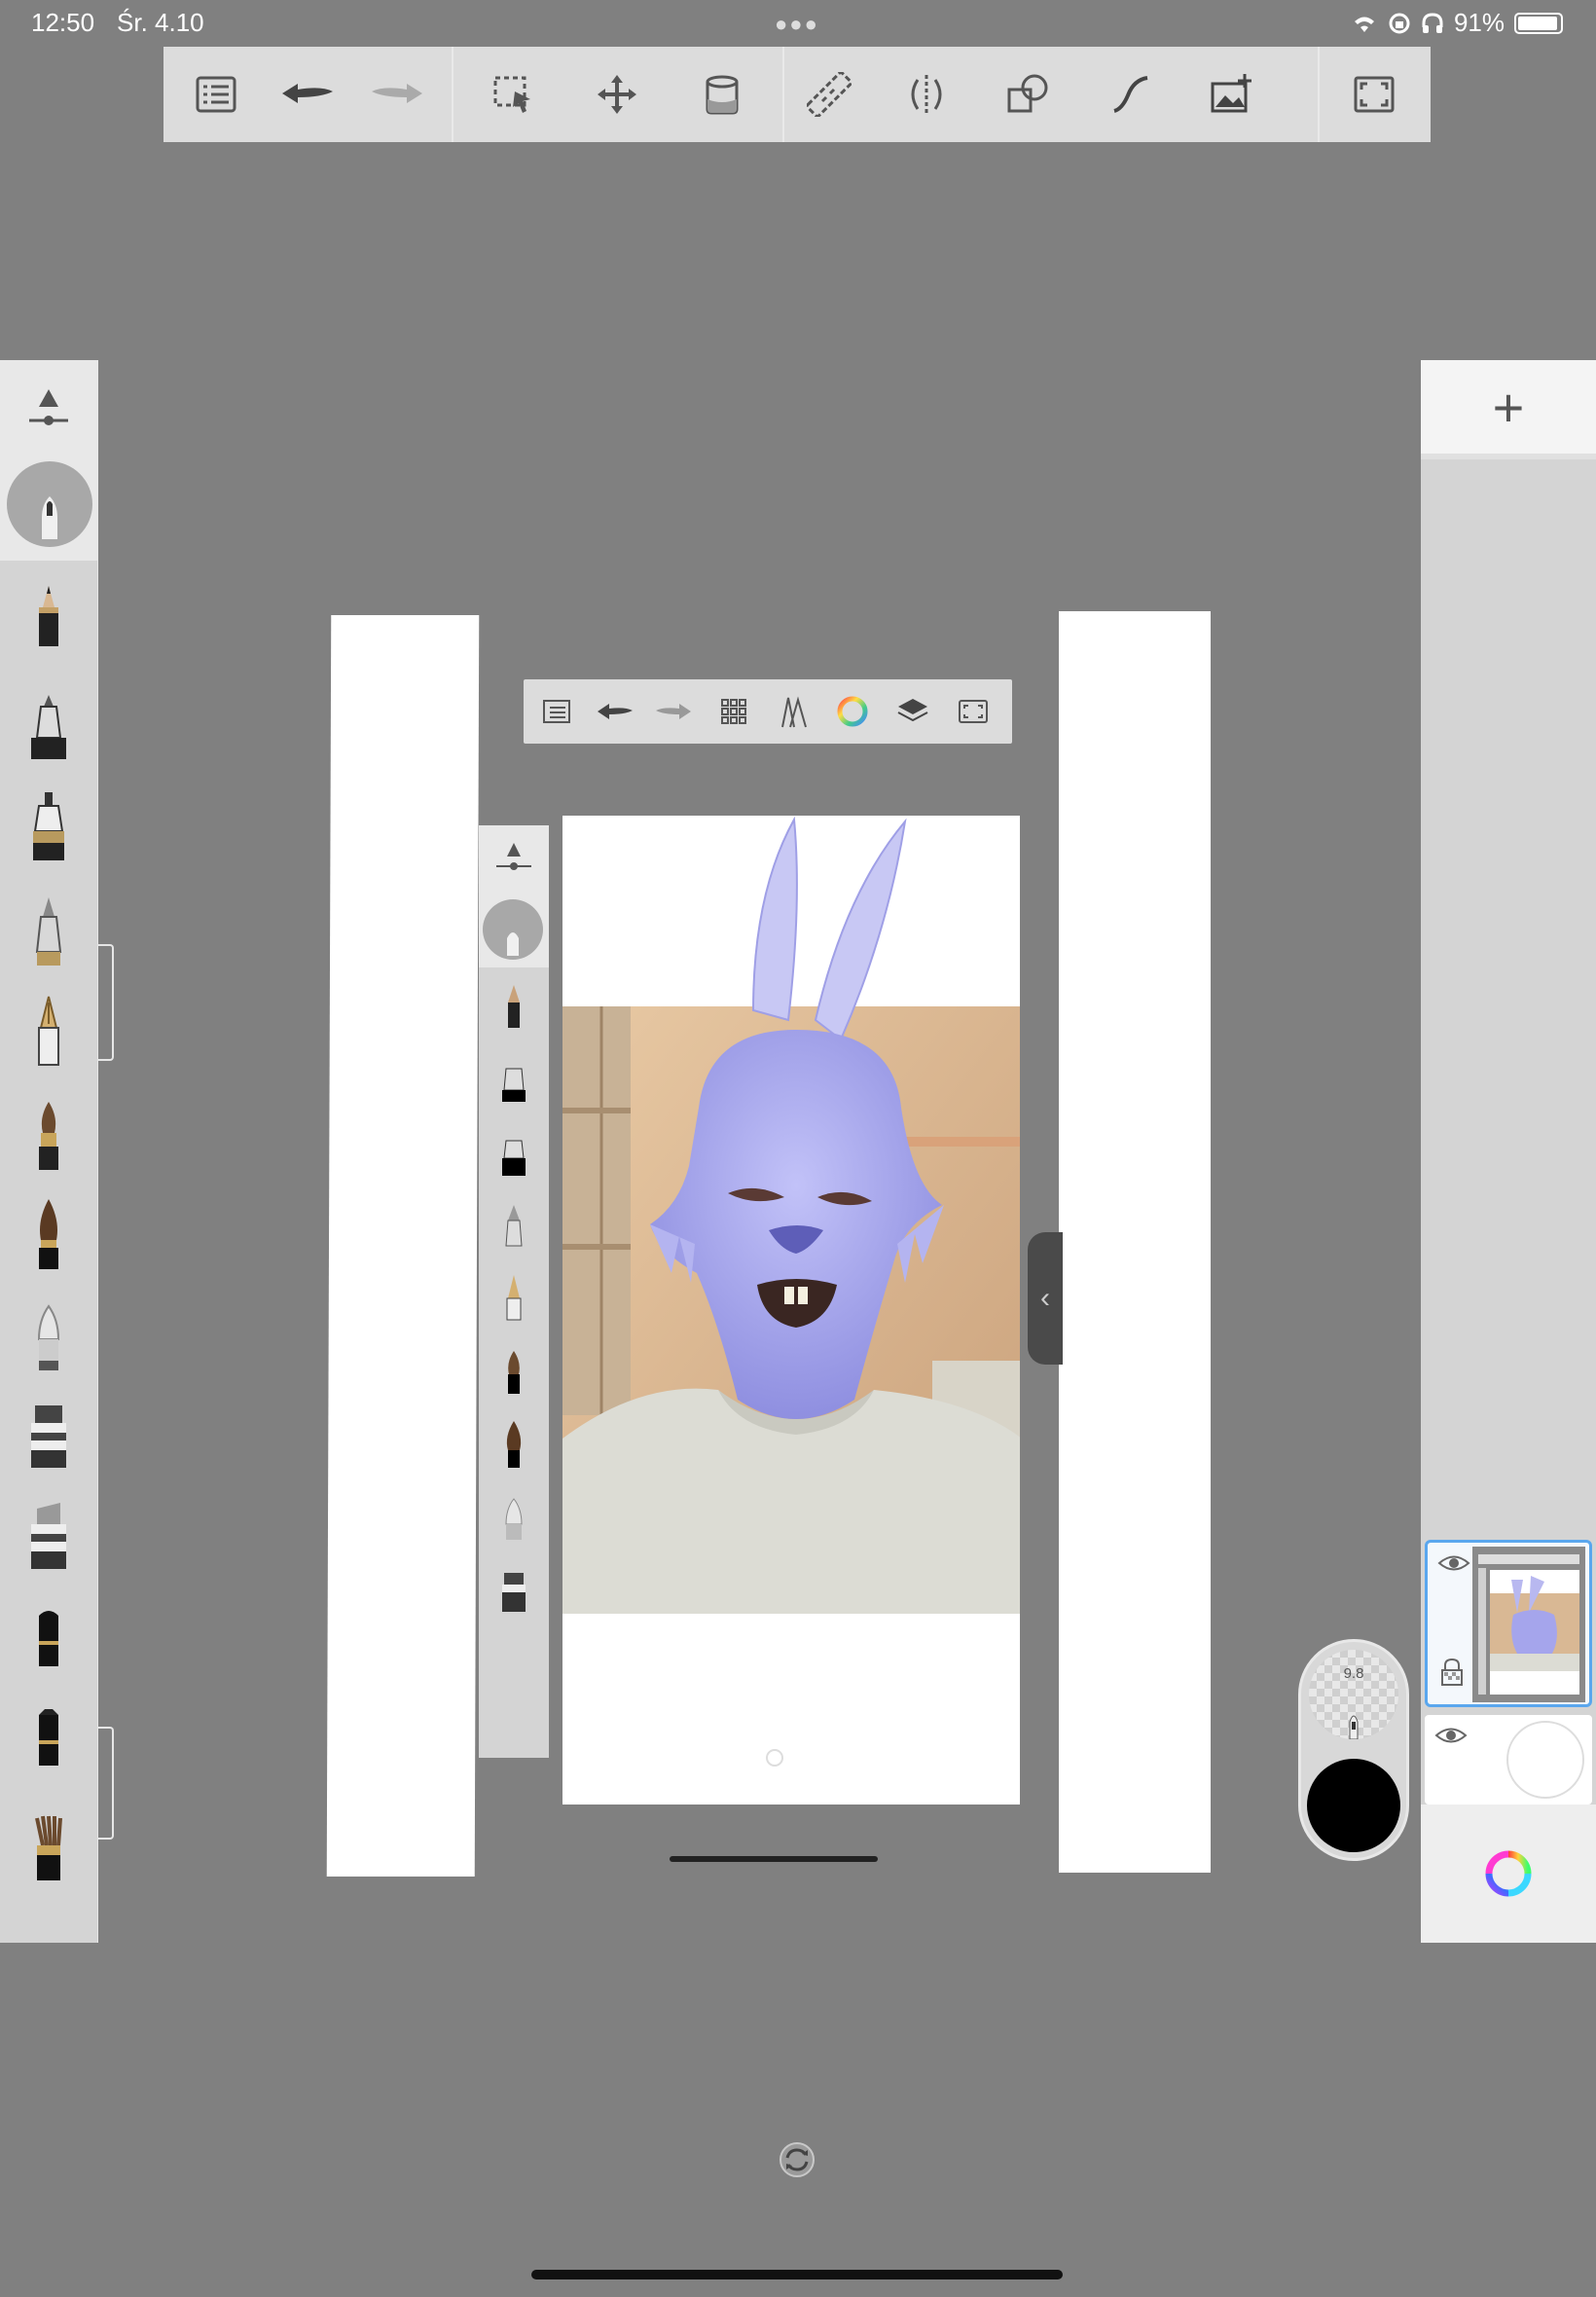  What do you see at coordinates (673, 711) in the screenshot?
I see `nested-redo-icon` at bounding box center [673, 711].